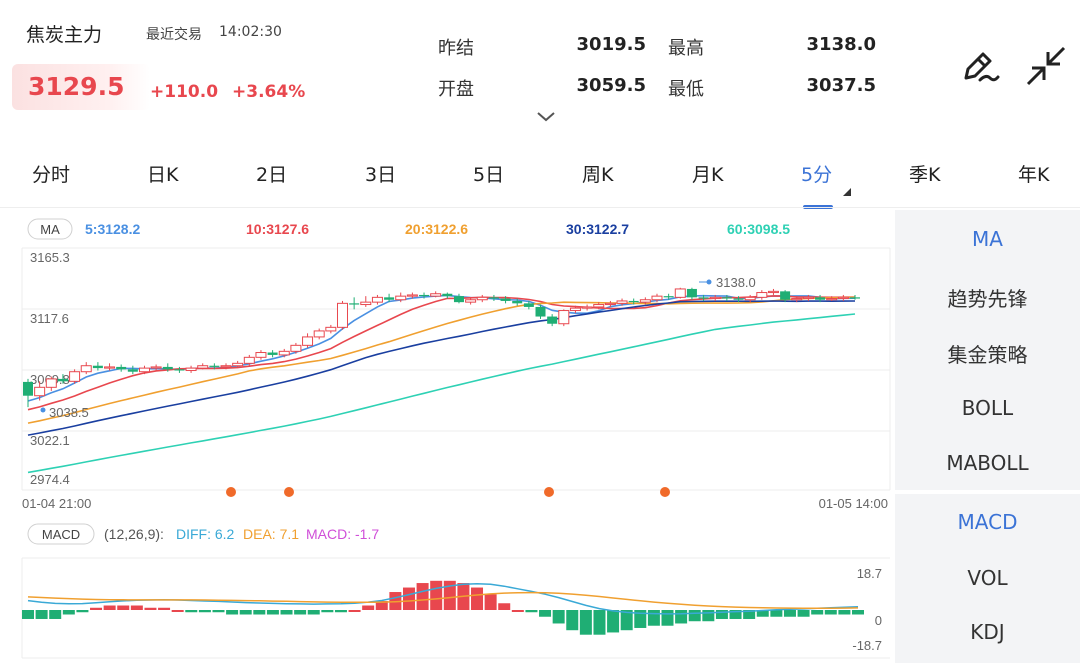  Describe the element at coordinates (50, 229) in the screenshot. I see `ma-tag-text: MA` at that location.